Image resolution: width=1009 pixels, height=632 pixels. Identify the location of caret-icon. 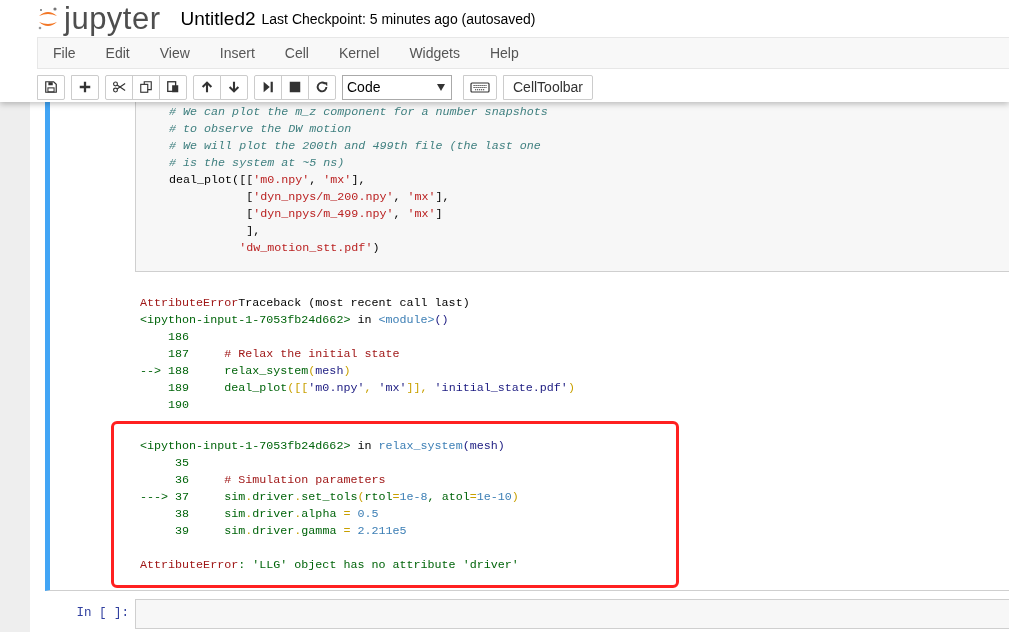
(441, 87).